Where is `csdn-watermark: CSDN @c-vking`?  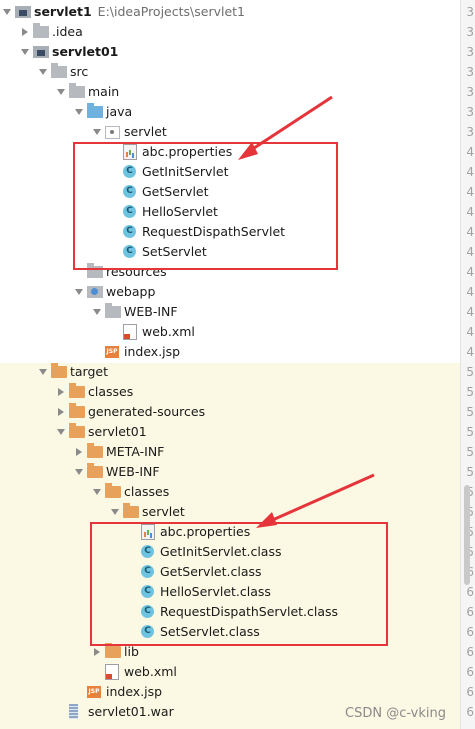 csdn-watermark: CSDN @c-vking is located at coordinates (396, 713).